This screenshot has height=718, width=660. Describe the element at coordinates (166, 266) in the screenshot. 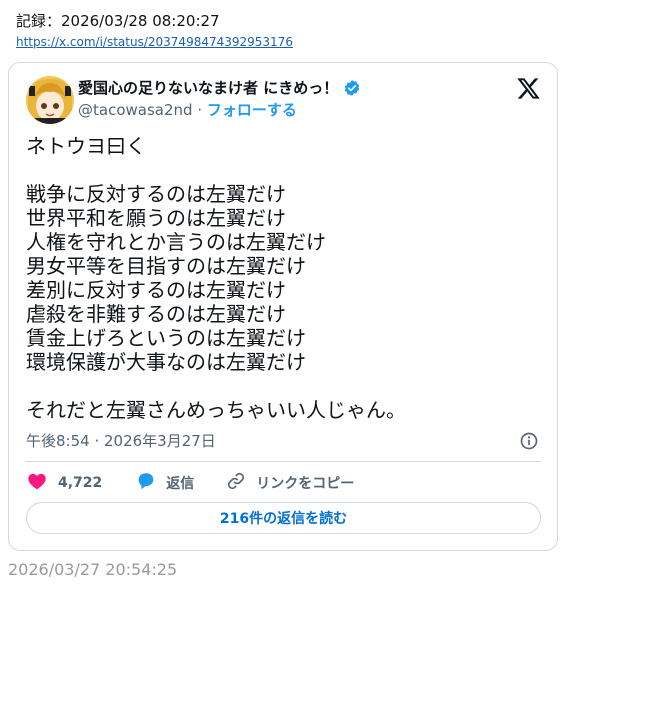

I see `tweet-line: 男女平等を目指すのは左翼だけ` at that location.